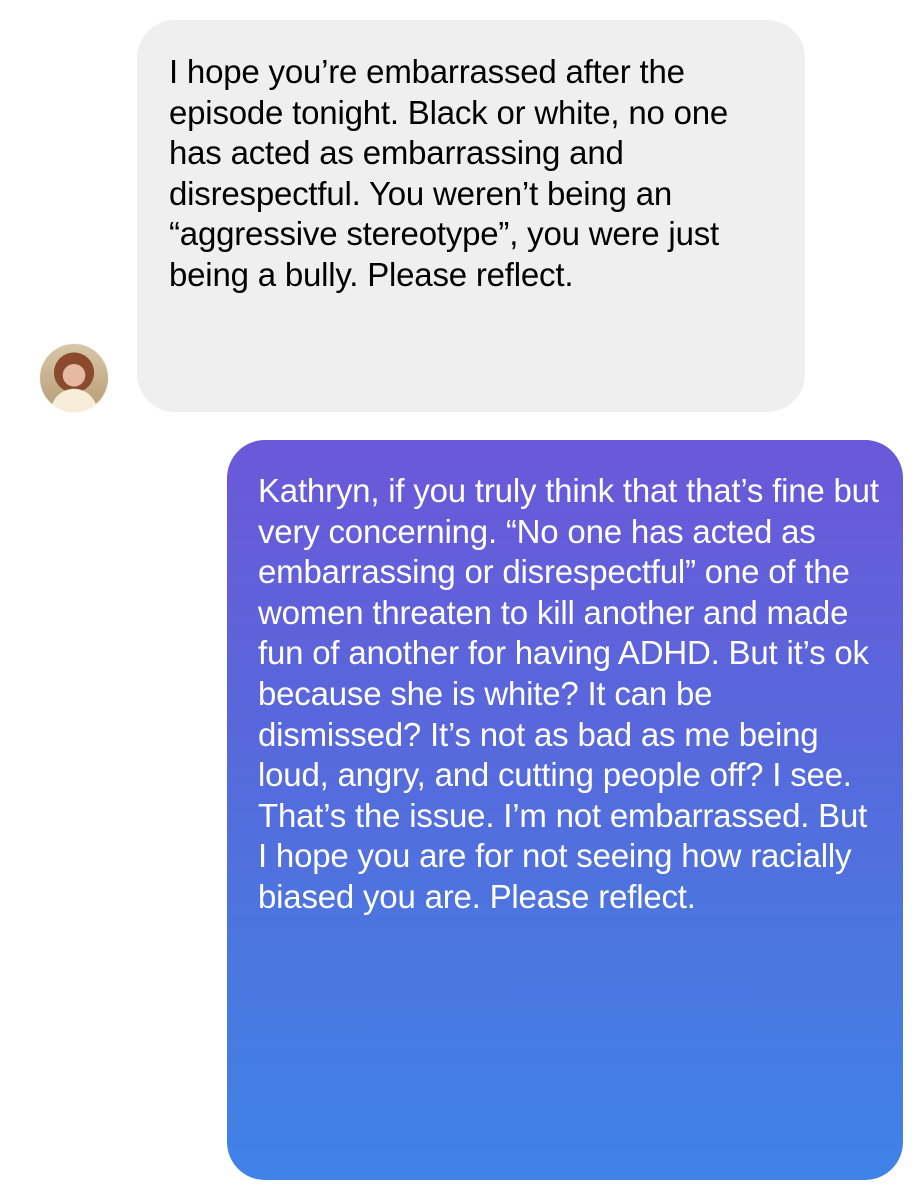  What do you see at coordinates (74, 378) in the screenshot?
I see `sender-avatar-icon` at bounding box center [74, 378].